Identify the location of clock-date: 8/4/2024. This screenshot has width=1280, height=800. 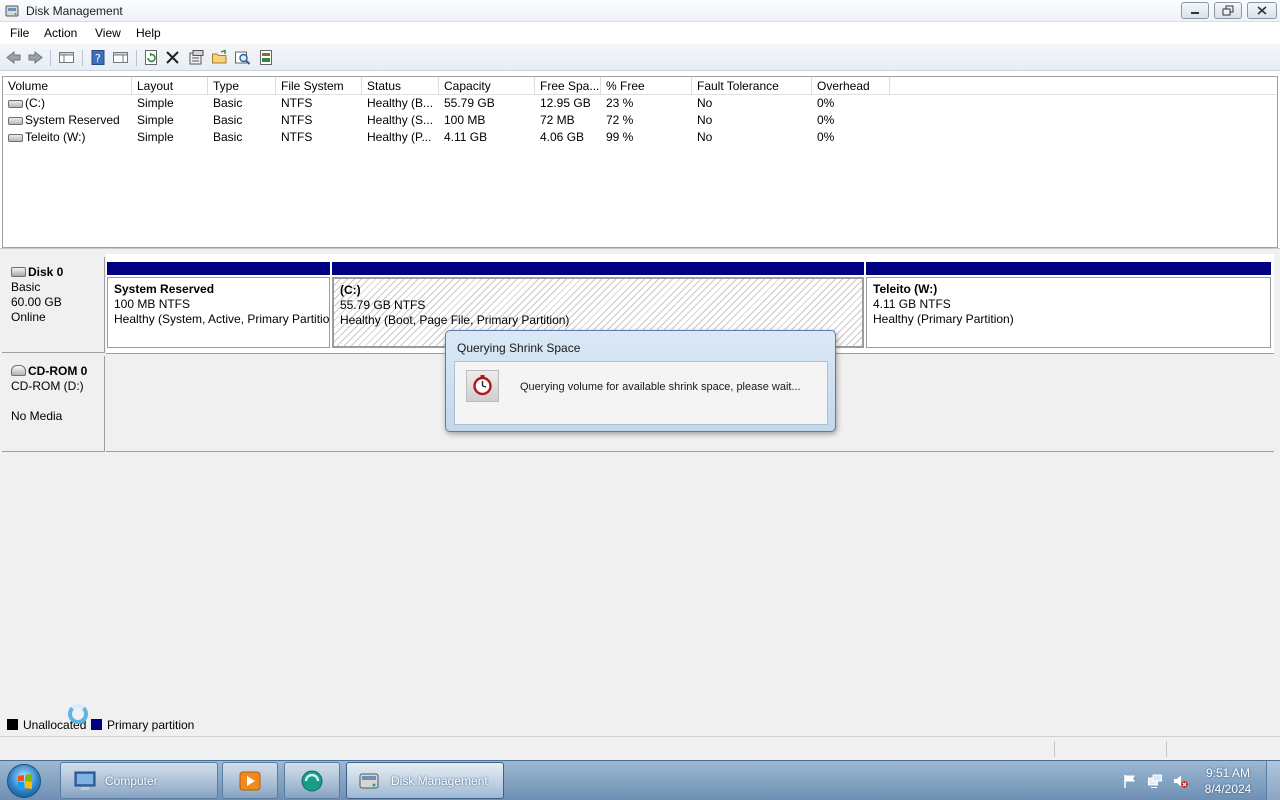
(1228, 789).